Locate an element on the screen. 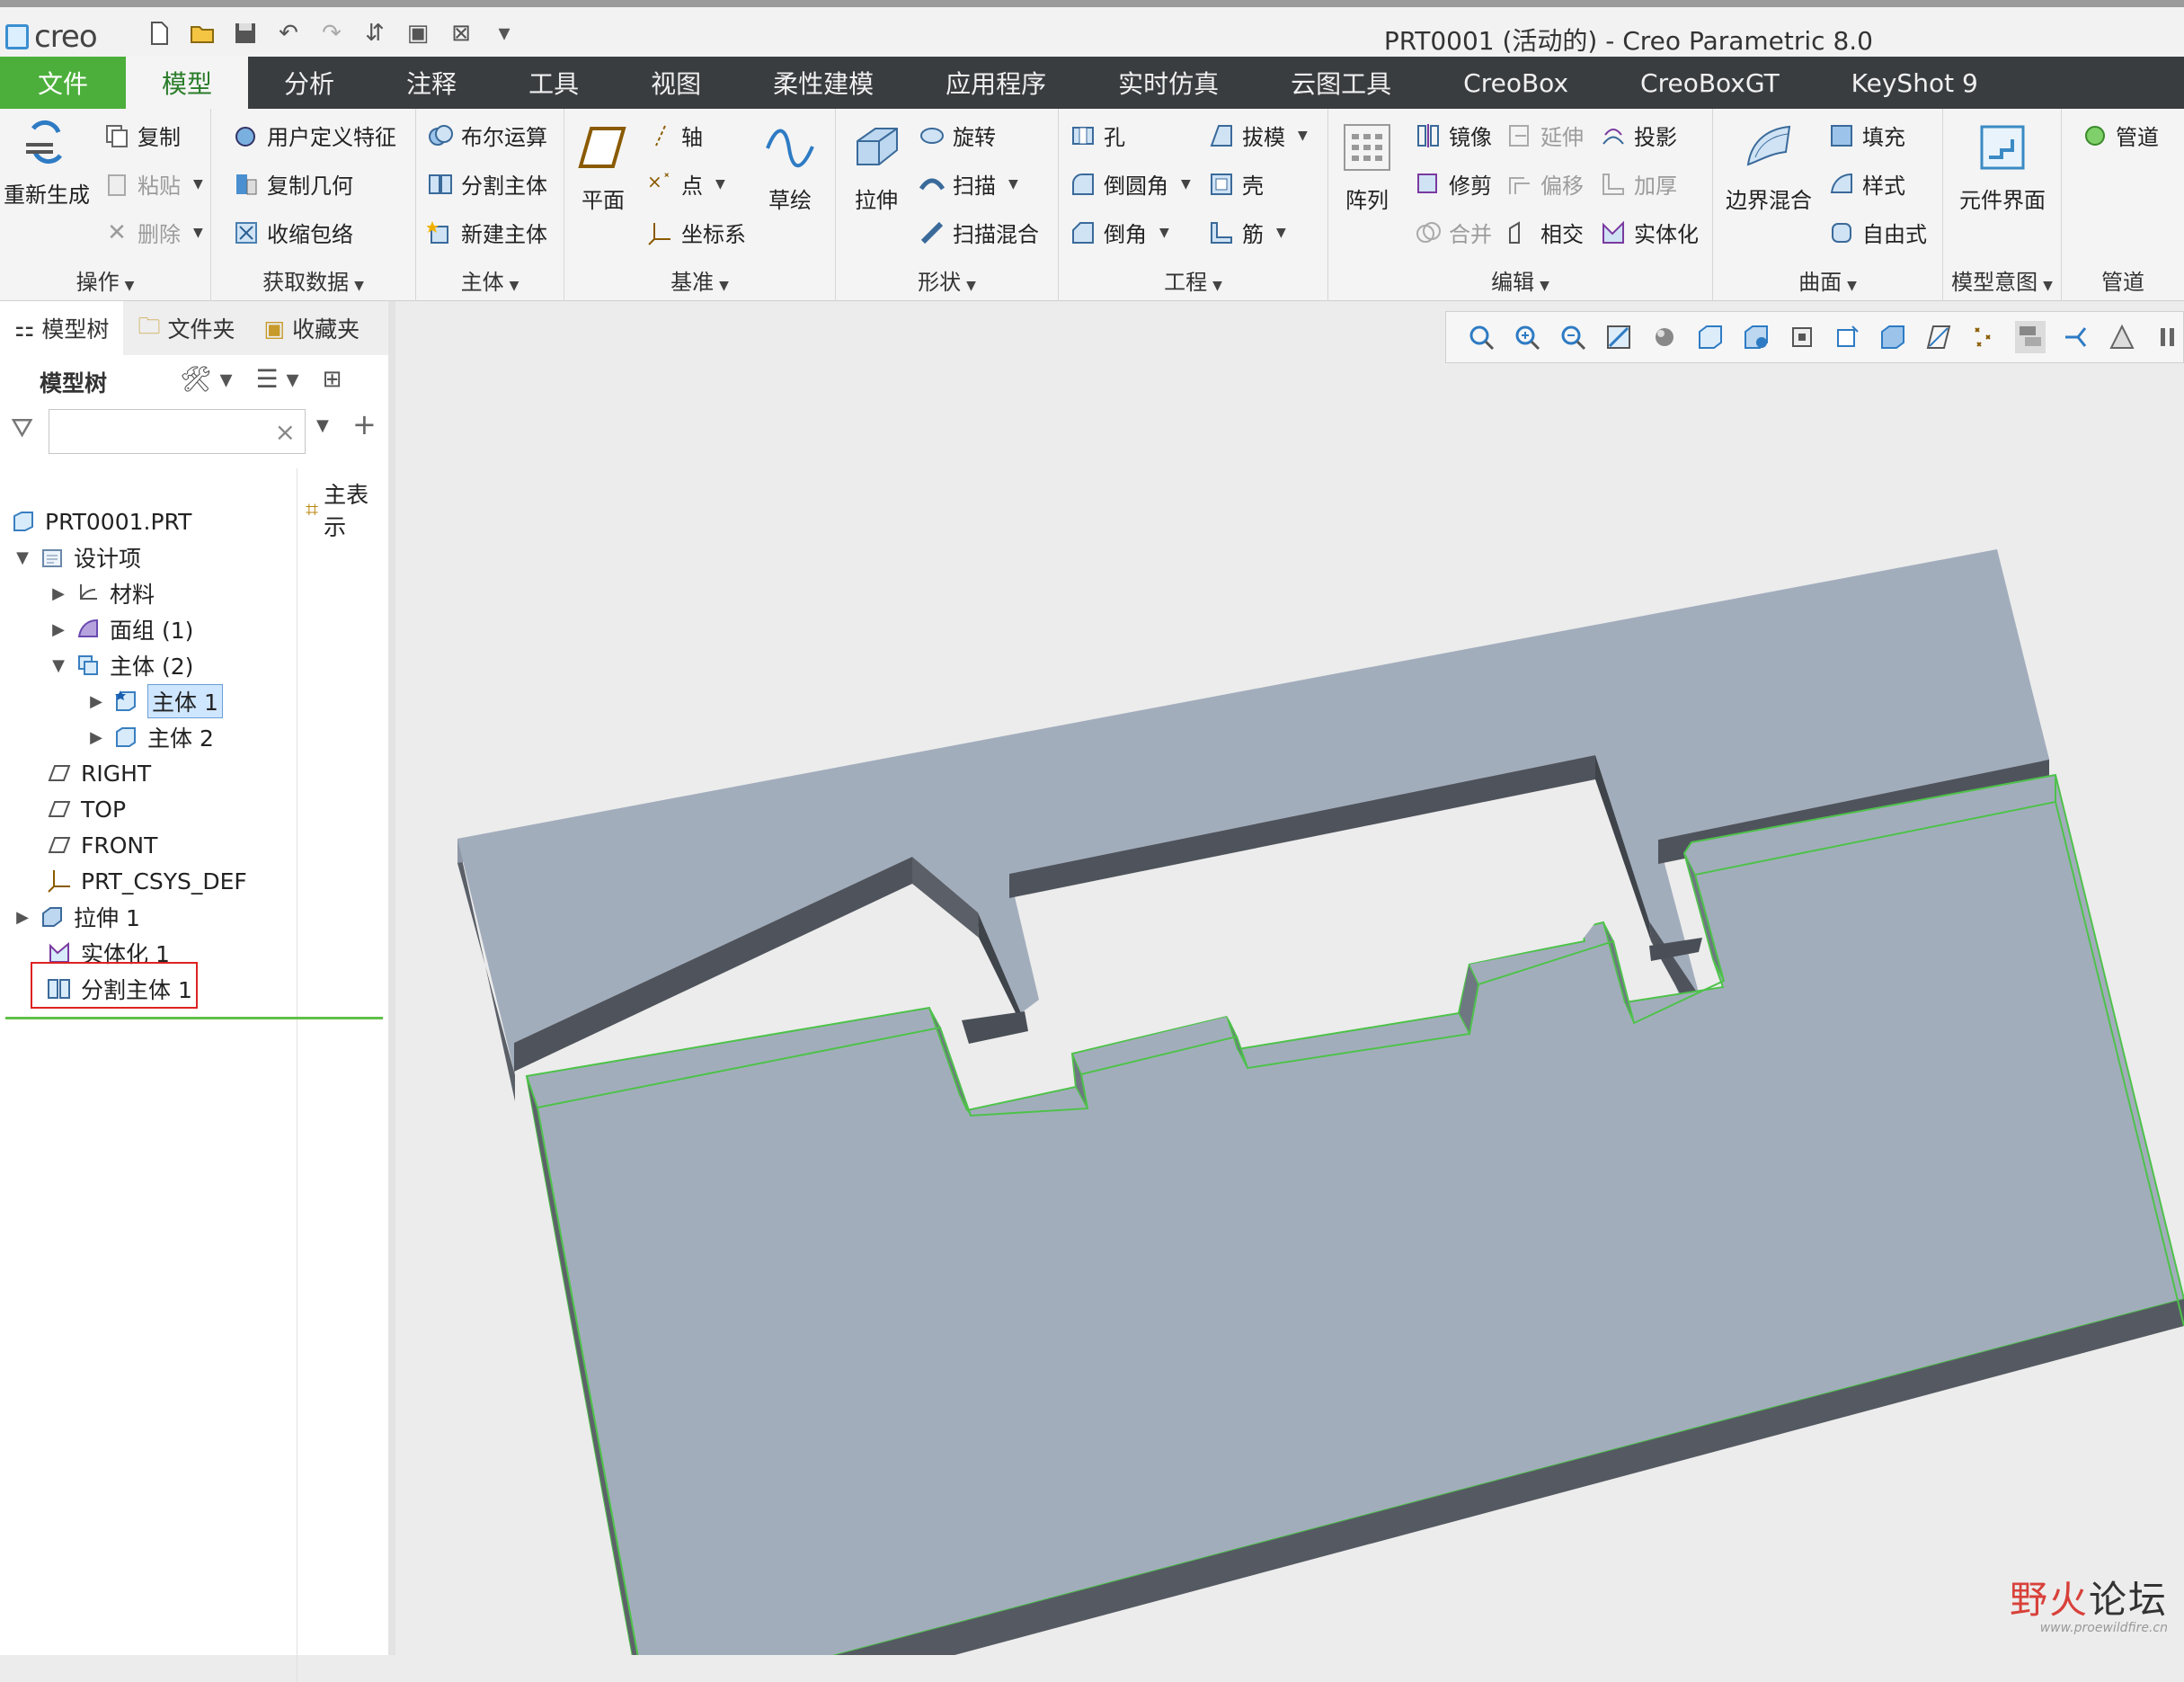 This screenshot has height=1682, width=2184. pattern-button: 阵列 is located at coordinates (1367, 167).